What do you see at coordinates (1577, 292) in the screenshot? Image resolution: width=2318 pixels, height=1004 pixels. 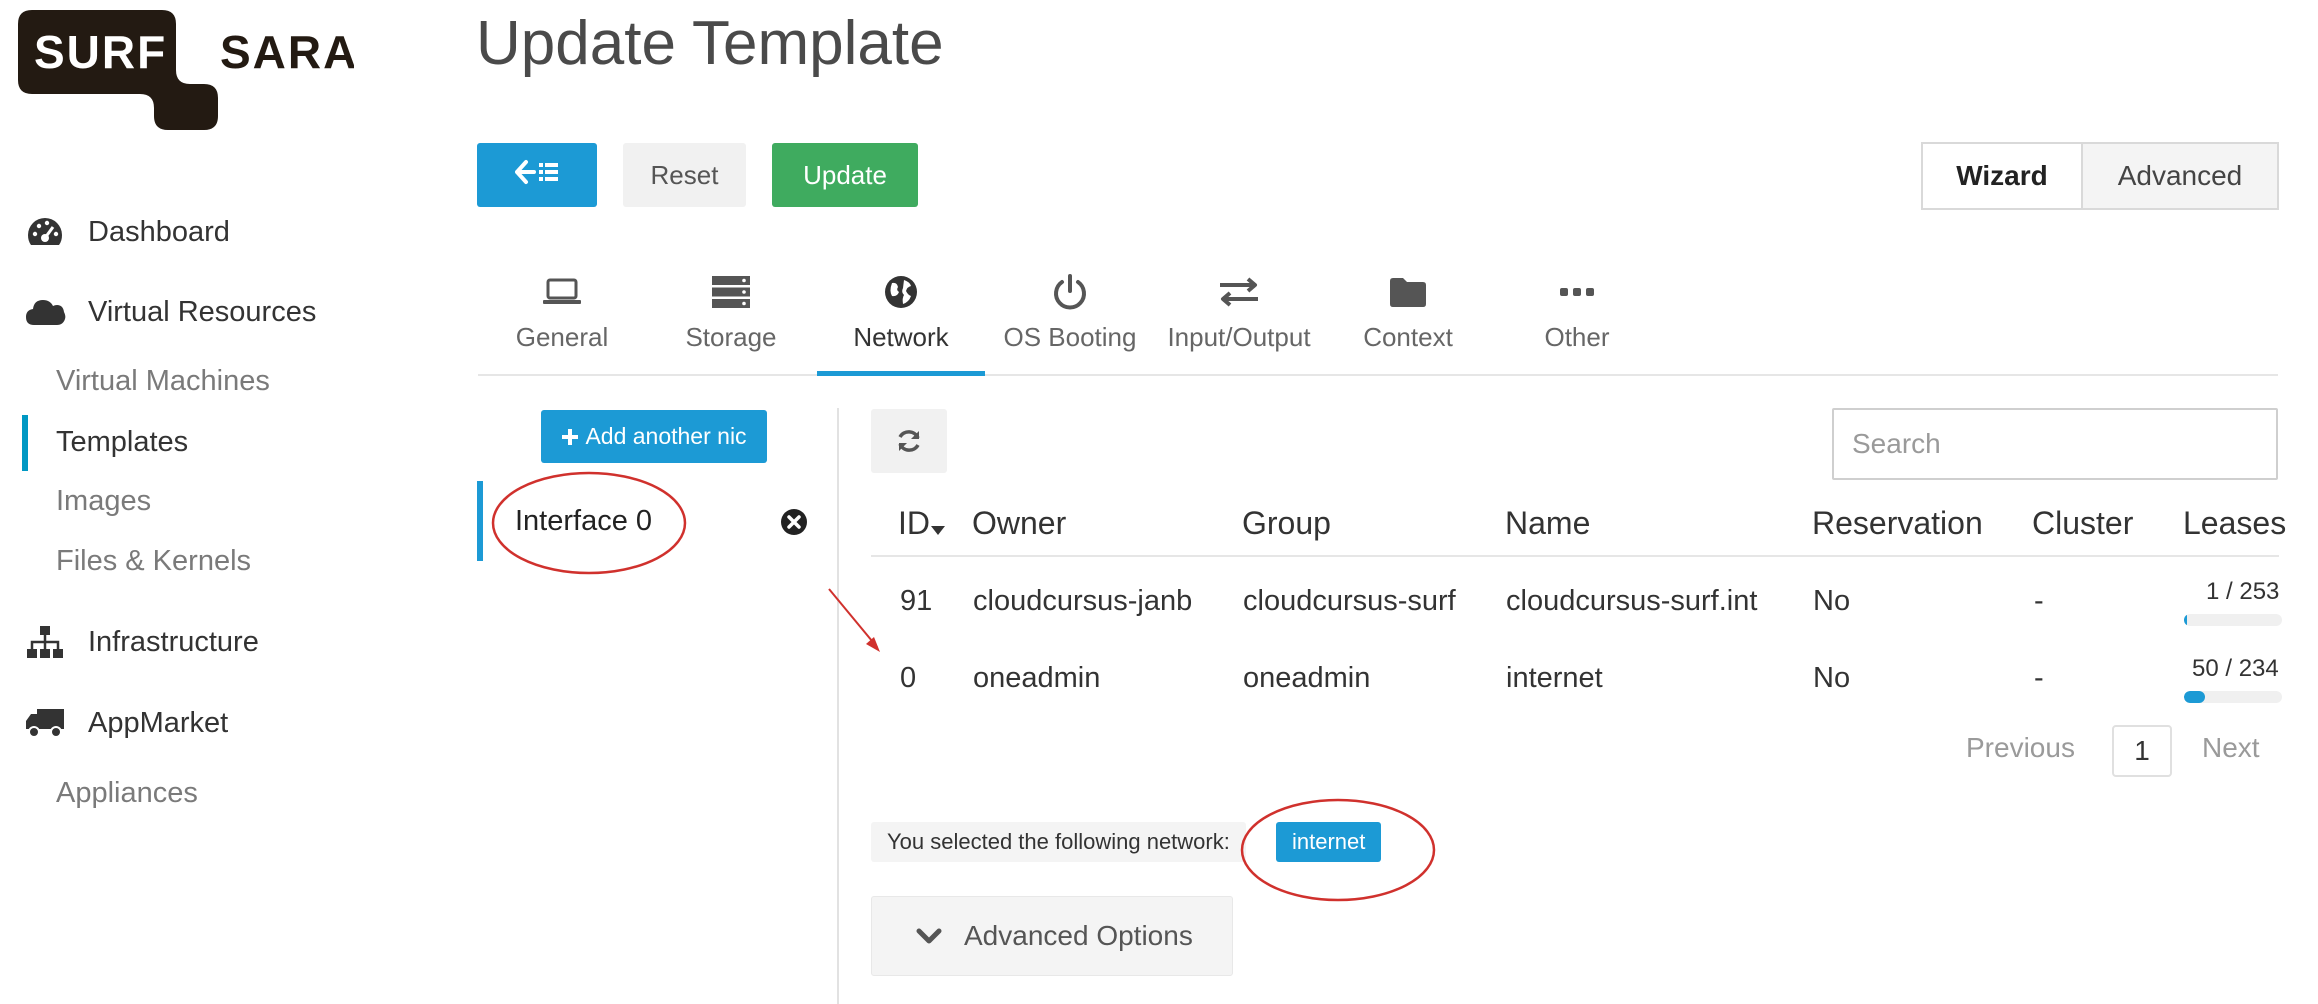 I see `ellipsis-icon` at bounding box center [1577, 292].